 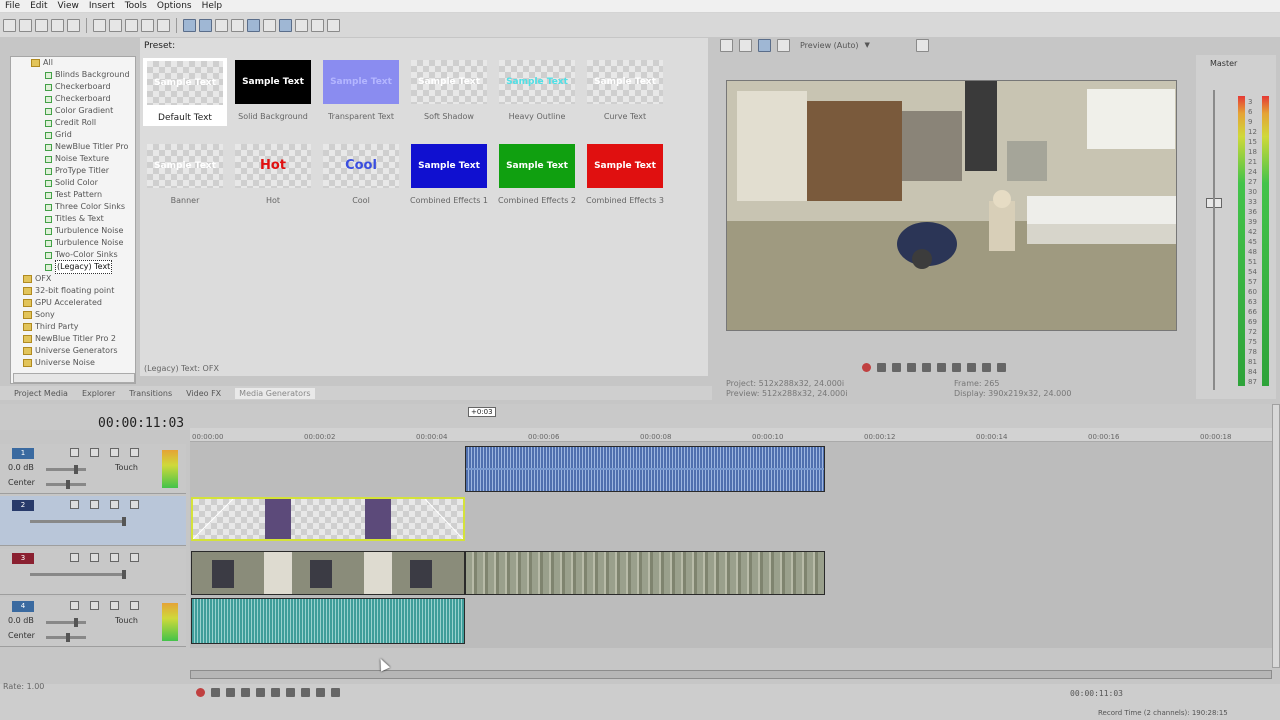 What do you see at coordinates (73, 243) in the screenshot?
I see `tree-item: Turbulence Noise` at bounding box center [73, 243].